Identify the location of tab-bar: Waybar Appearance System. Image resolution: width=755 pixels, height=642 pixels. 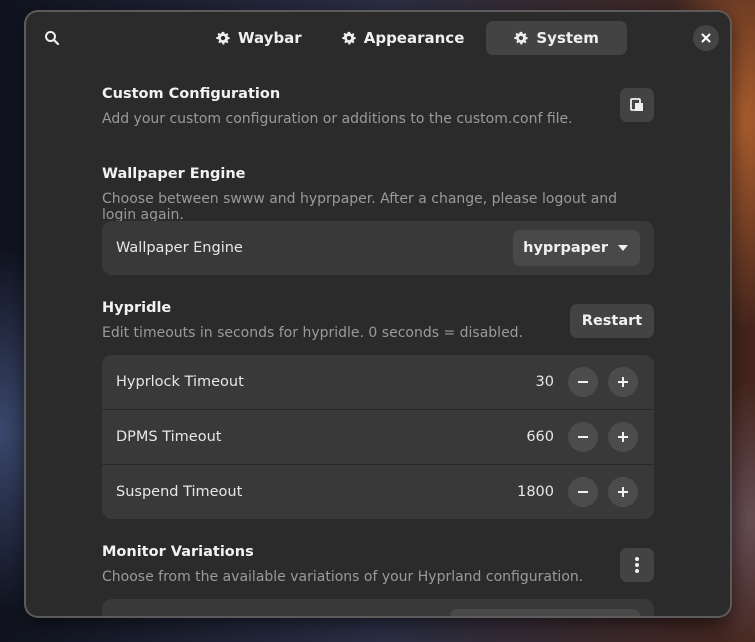
(412, 38).